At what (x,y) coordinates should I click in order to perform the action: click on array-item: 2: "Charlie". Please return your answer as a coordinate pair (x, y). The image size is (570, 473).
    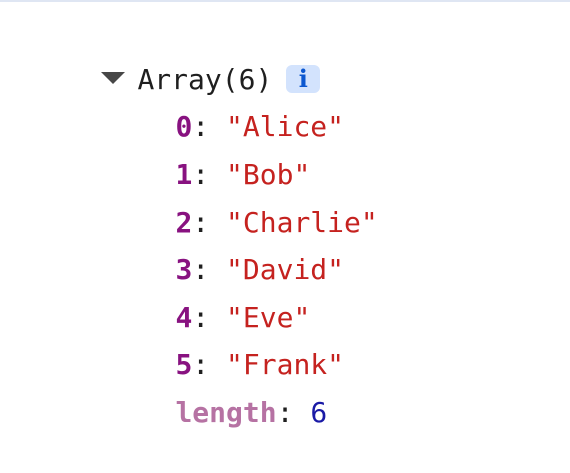
    Looking at the image, I should click on (242, 201).